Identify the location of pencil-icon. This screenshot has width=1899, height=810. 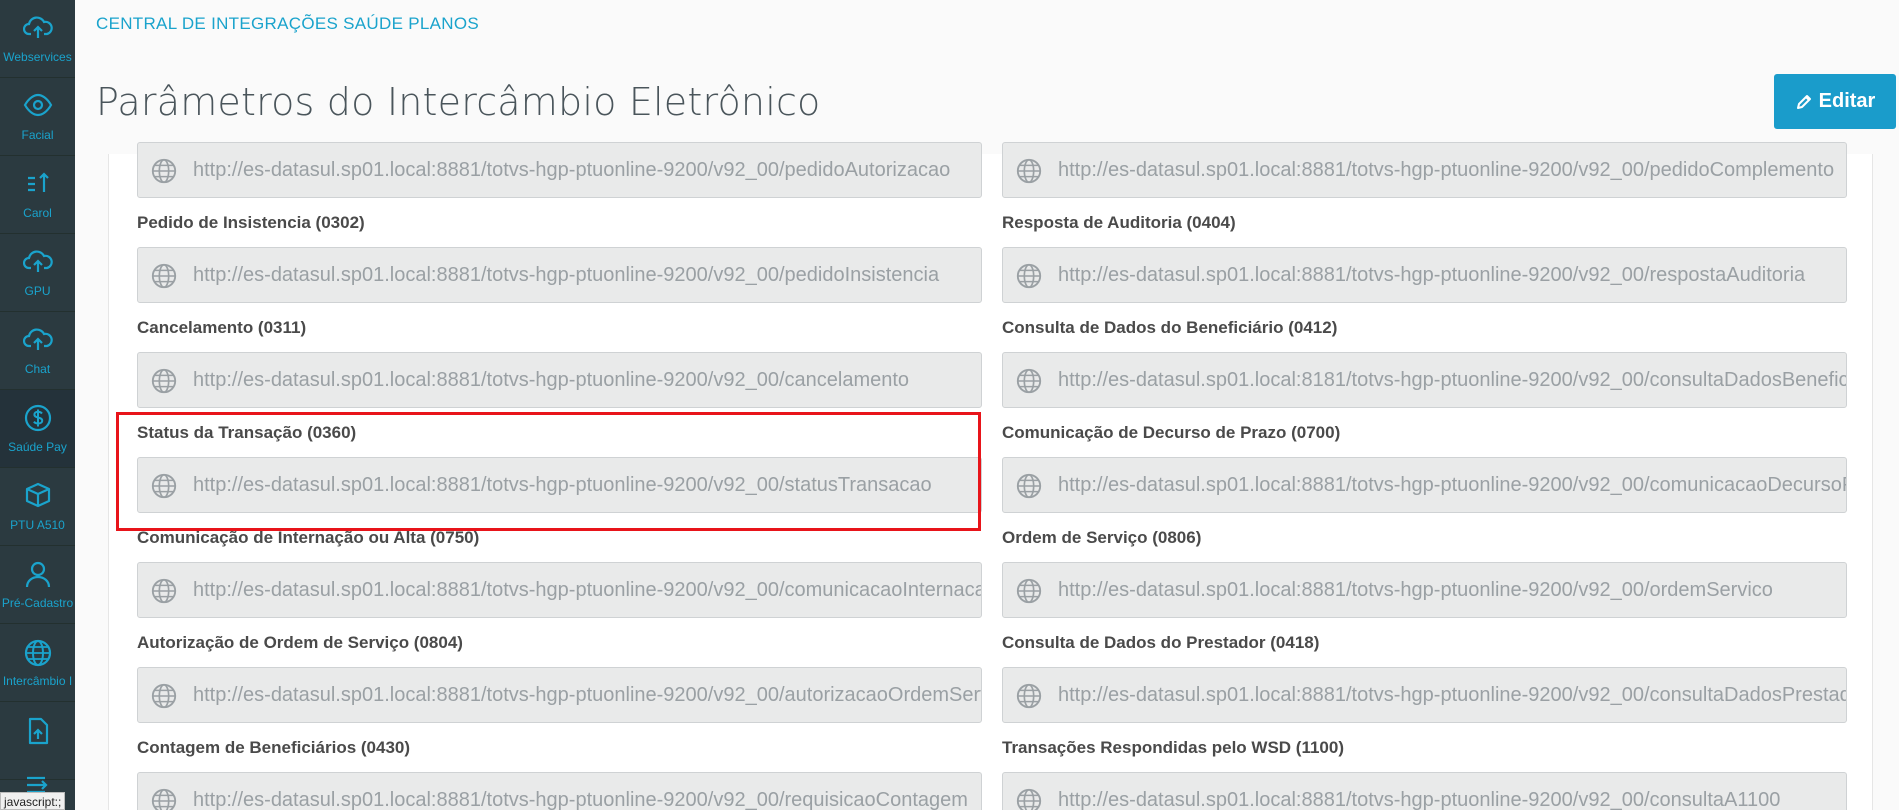
(1803, 101).